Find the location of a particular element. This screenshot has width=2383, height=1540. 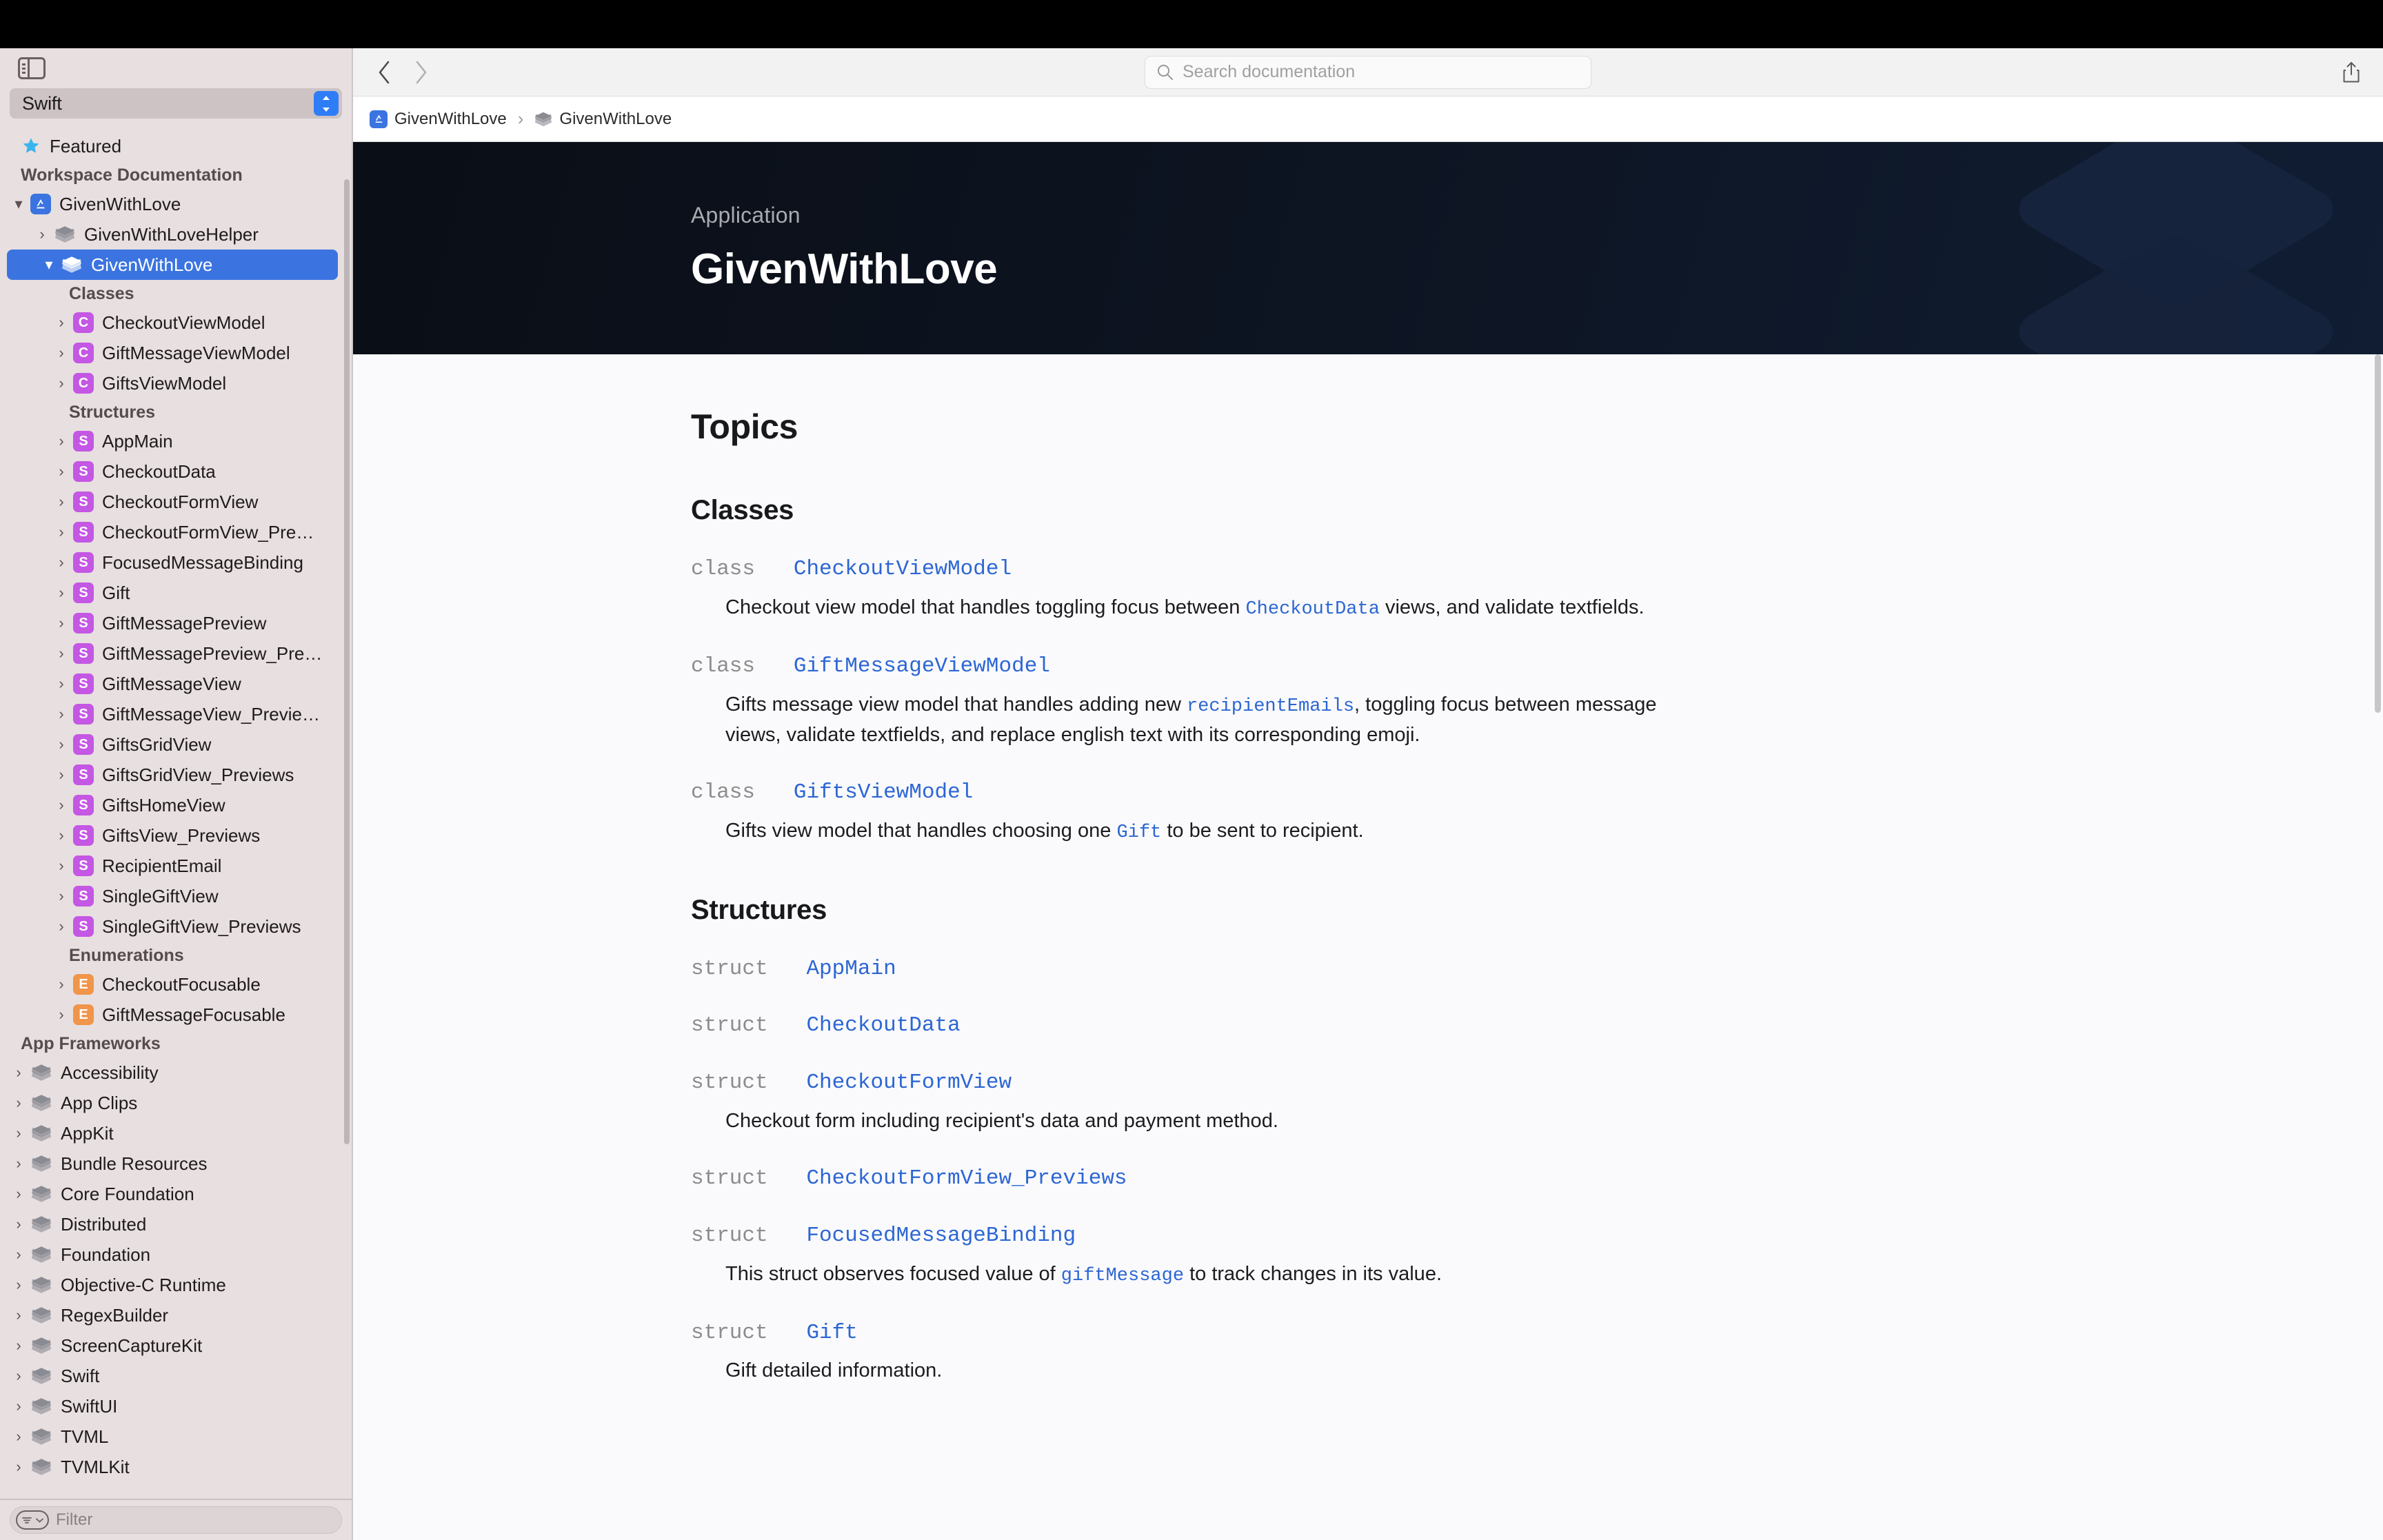

symbol-link: AppMain is located at coordinates (851, 969).